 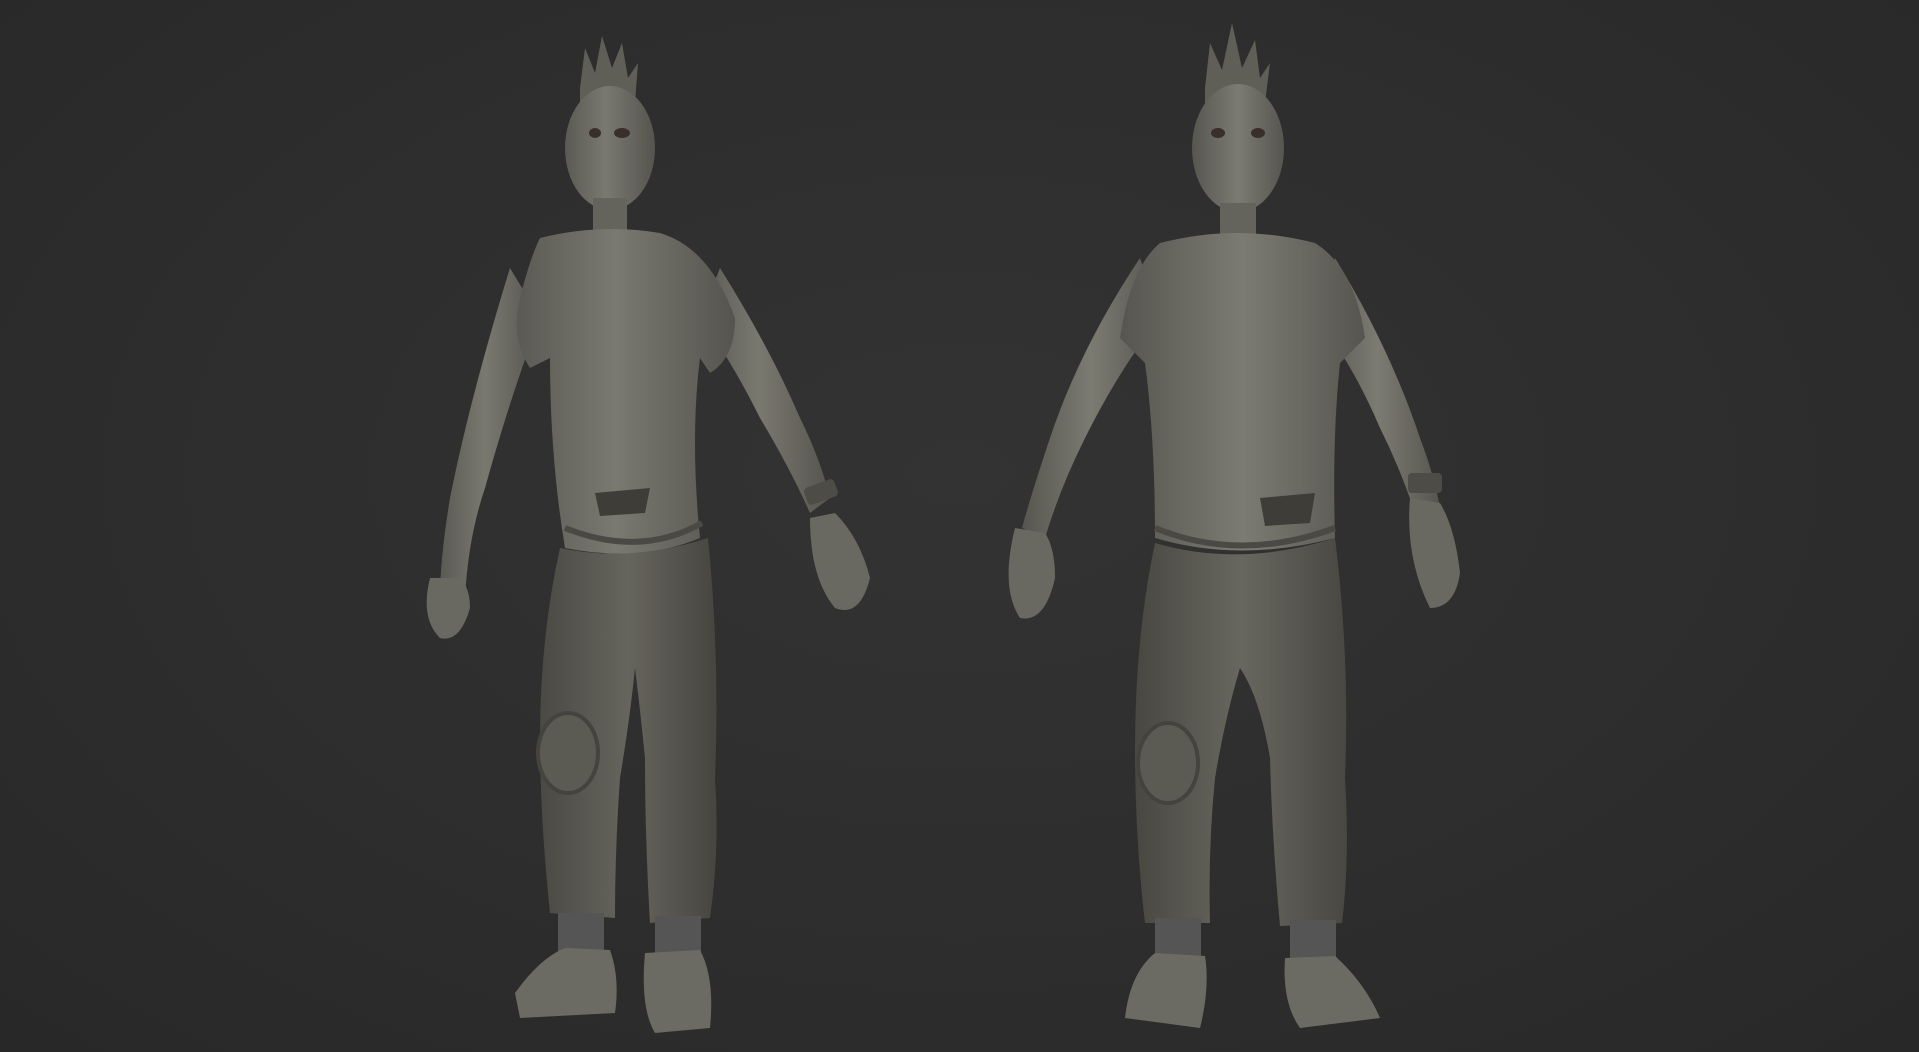 What do you see at coordinates (1425, 483) in the screenshot?
I see `wristband` at bounding box center [1425, 483].